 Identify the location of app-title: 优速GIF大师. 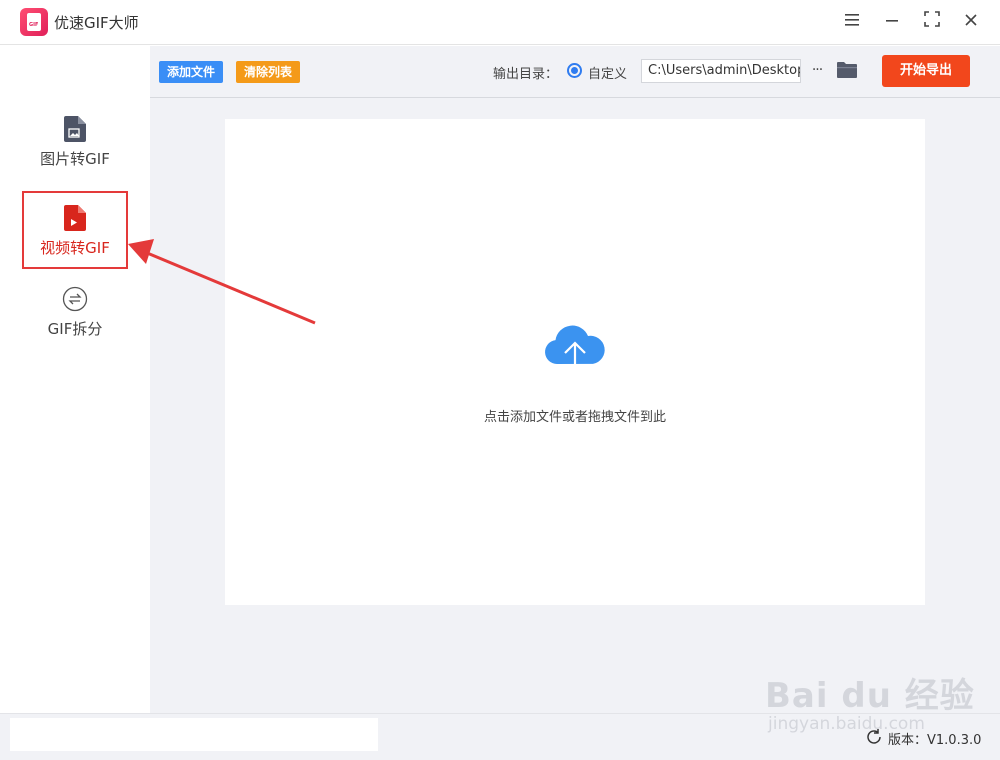
(96, 23).